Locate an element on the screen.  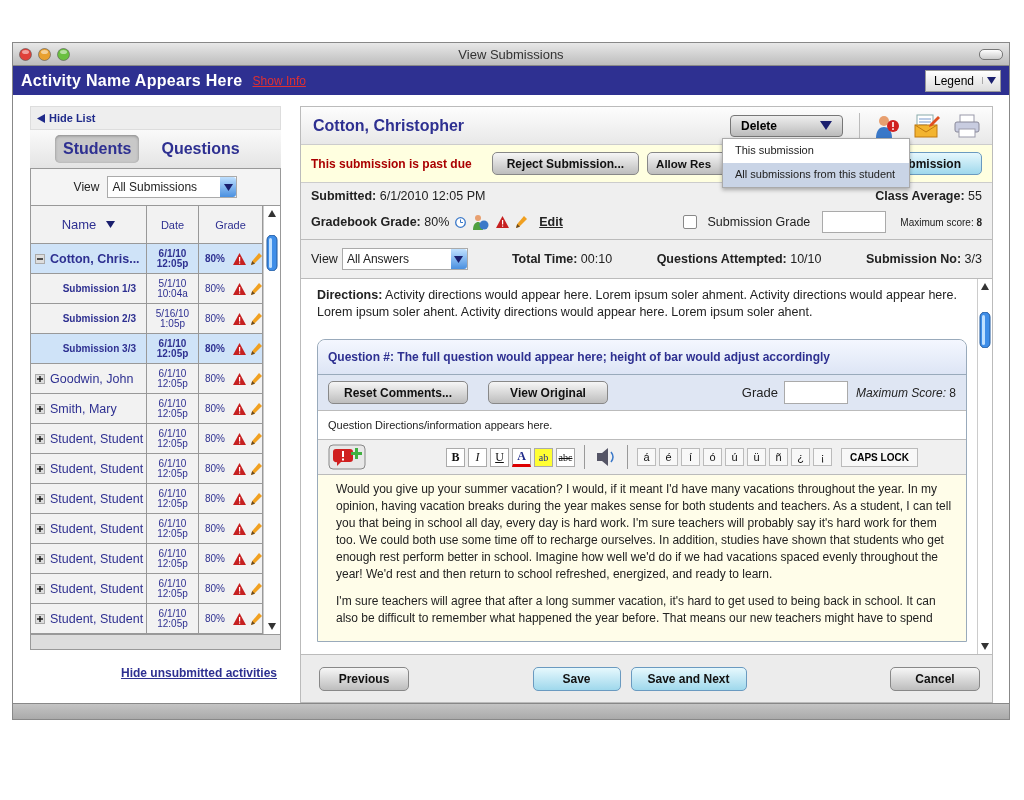
toolbar-toggle-button is located at coordinates (991, 54).